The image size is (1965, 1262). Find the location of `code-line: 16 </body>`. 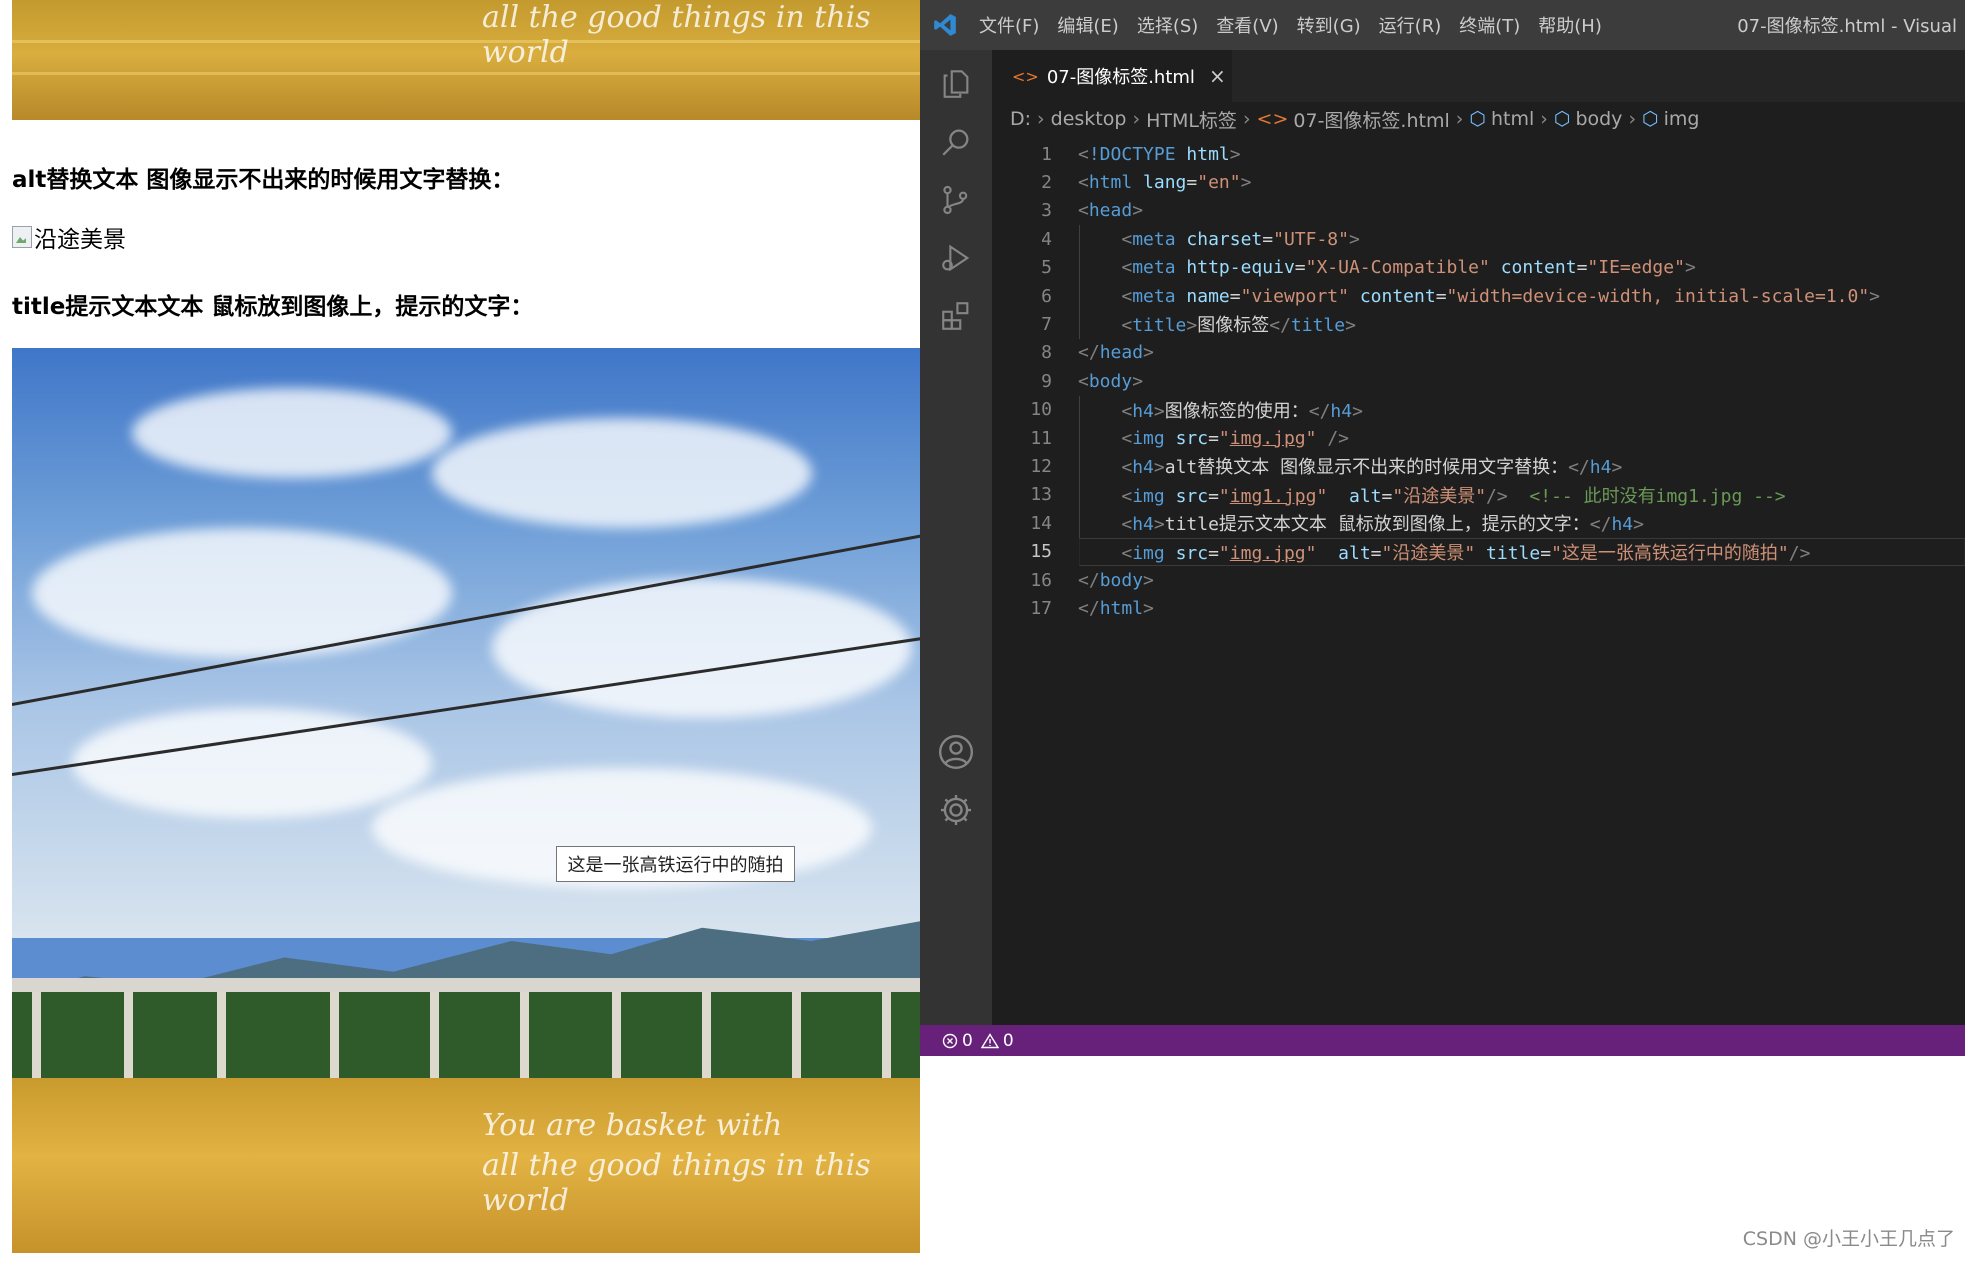

code-line: 16 </body> is located at coordinates (1478, 580).